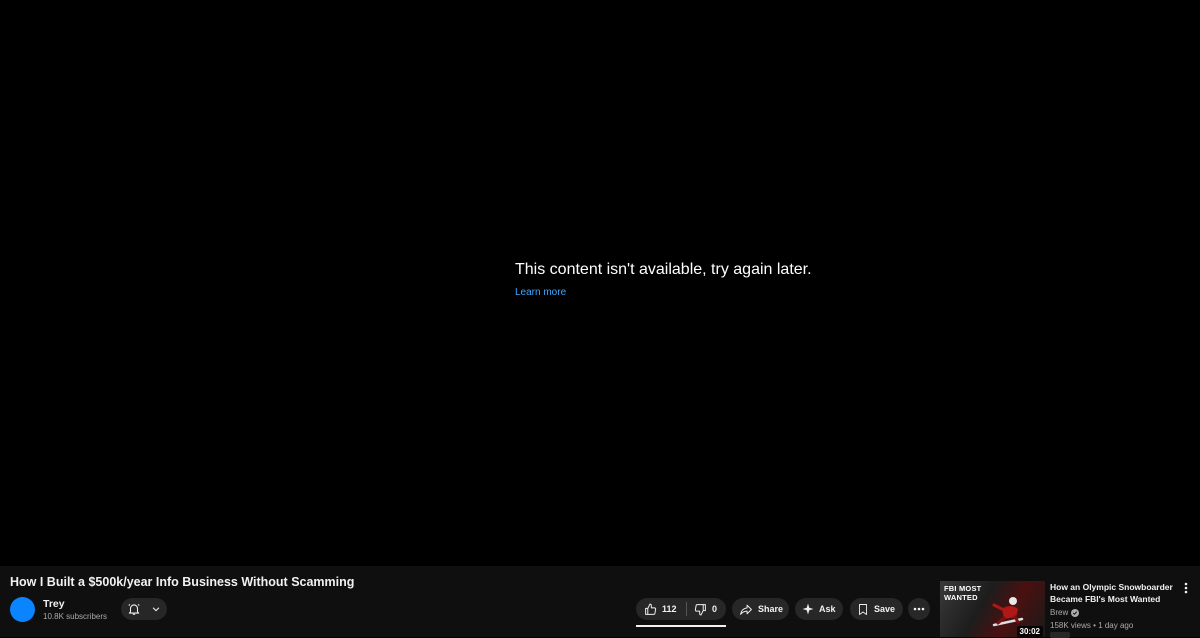 The width and height of the screenshot is (1200, 638). What do you see at coordinates (715, 609) in the screenshot?
I see `dislike-count: 0` at bounding box center [715, 609].